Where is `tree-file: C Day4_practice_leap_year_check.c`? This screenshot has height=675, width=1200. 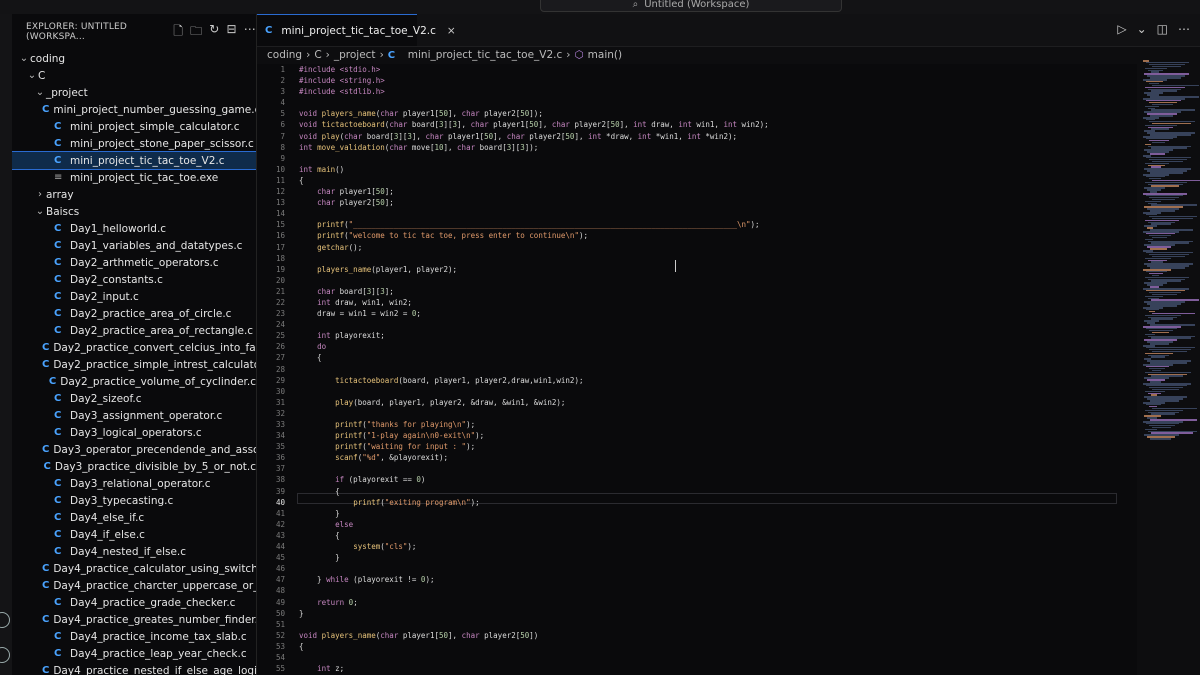
tree-file: C Day4_practice_leap_year_check.c is located at coordinates (134, 653).